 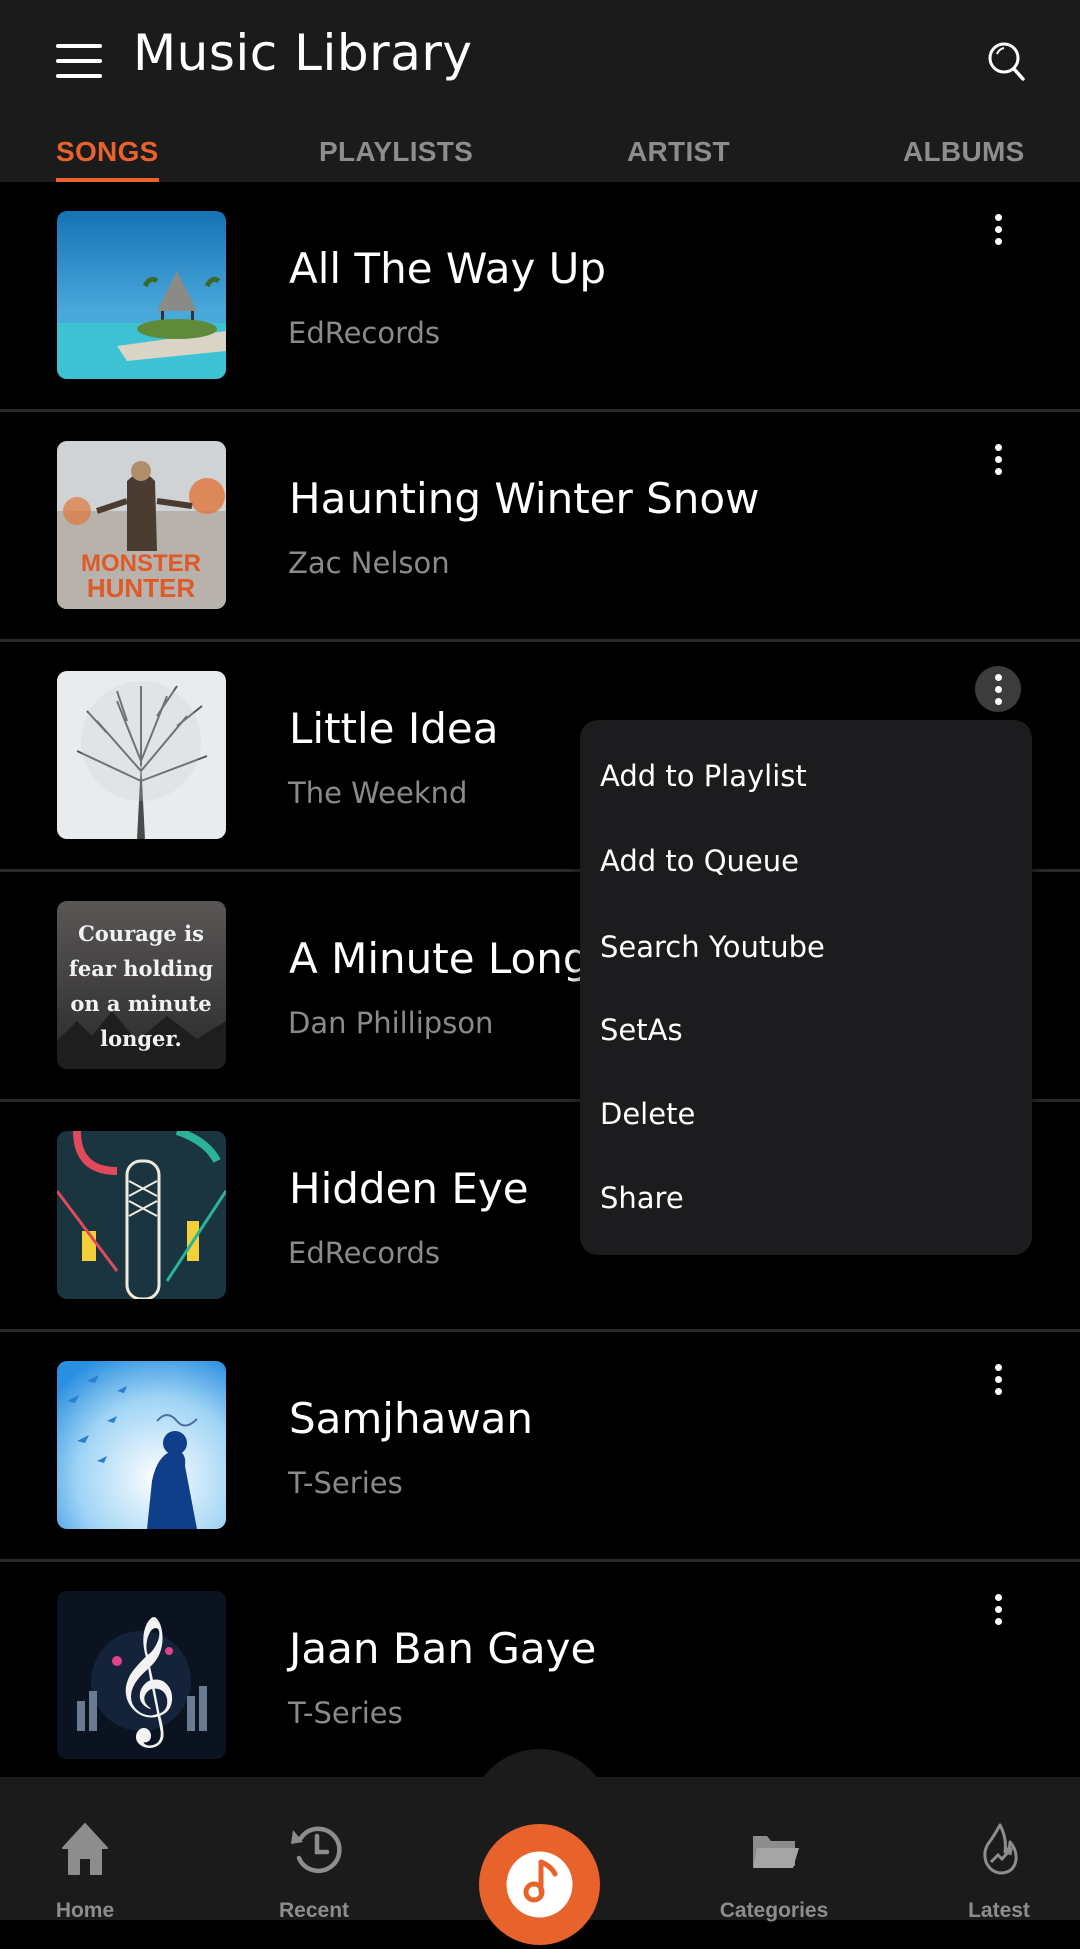 What do you see at coordinates (141, 933) in the screenshot?
I see `svg-text: Courage is` at bounding box center [141, 933].